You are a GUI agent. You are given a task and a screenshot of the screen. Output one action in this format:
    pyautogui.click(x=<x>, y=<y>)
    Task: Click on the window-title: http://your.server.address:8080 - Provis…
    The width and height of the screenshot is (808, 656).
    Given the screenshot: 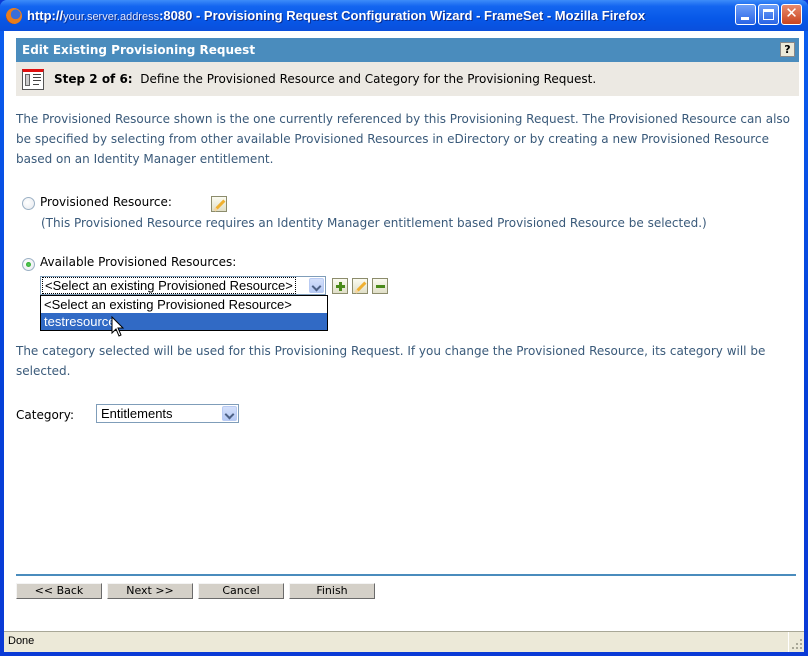 What is the action you would take?
    pyautogui.click(x=336, y=15)
    